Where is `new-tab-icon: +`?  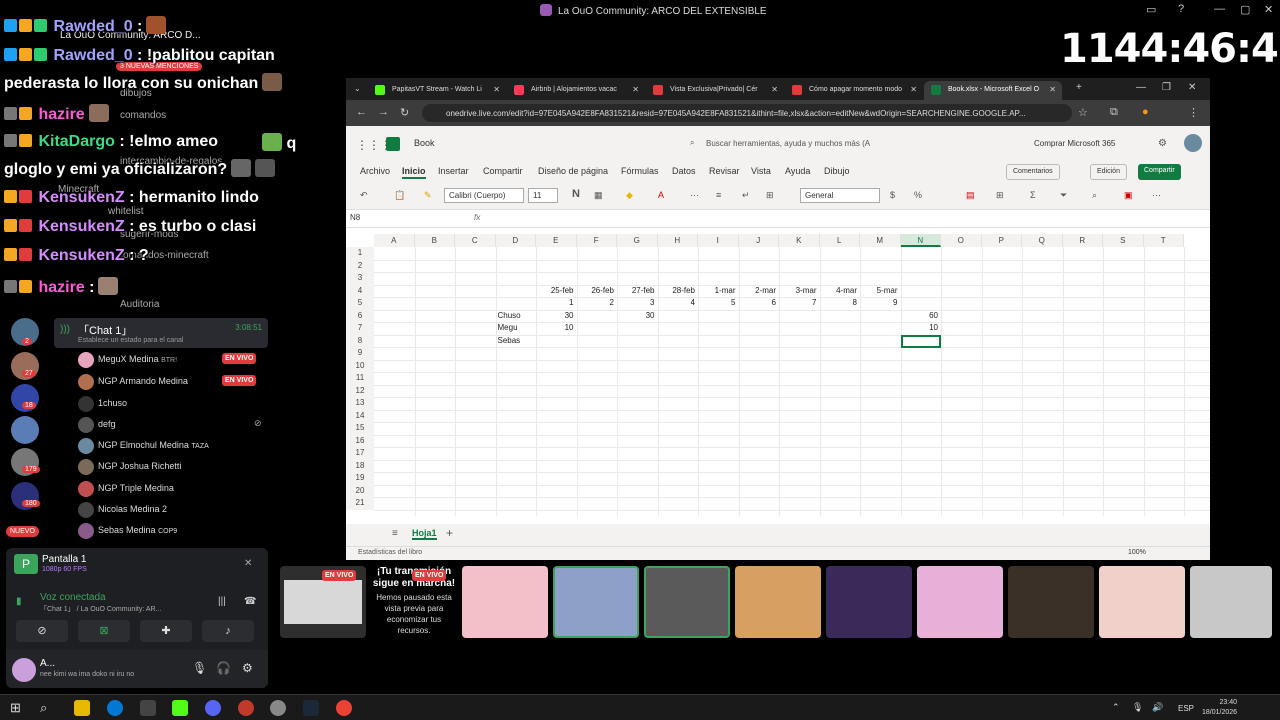
new-tab-icon: + is located at coordinates (1079, 87).